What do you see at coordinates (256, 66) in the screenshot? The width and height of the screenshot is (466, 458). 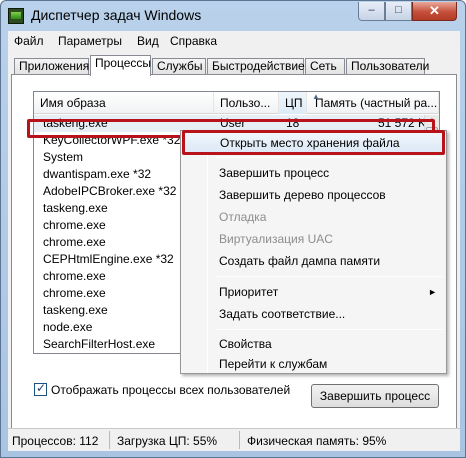 I see `tab-performance: Быстродействие` at bounding box center [256, 66].